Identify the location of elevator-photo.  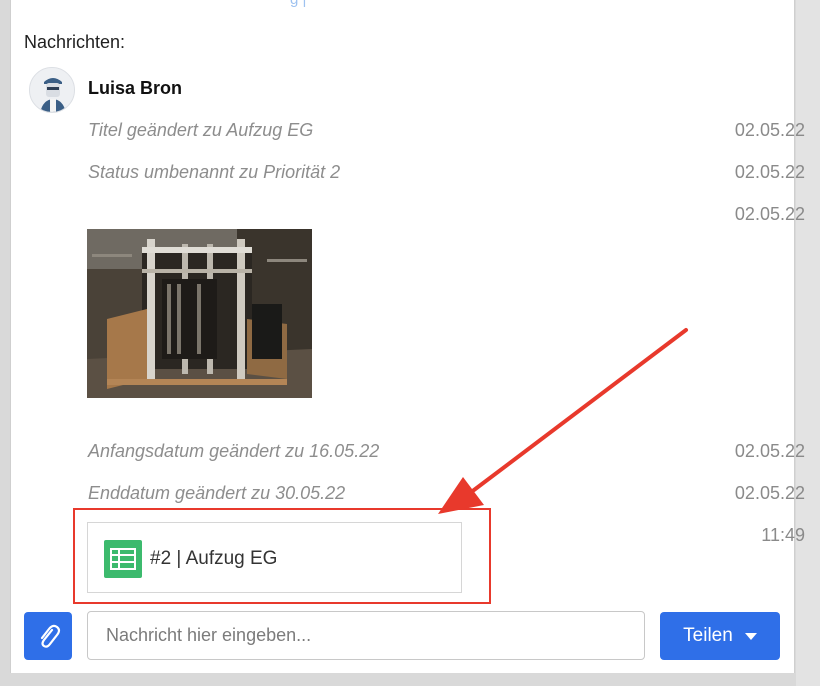
(199, 313).